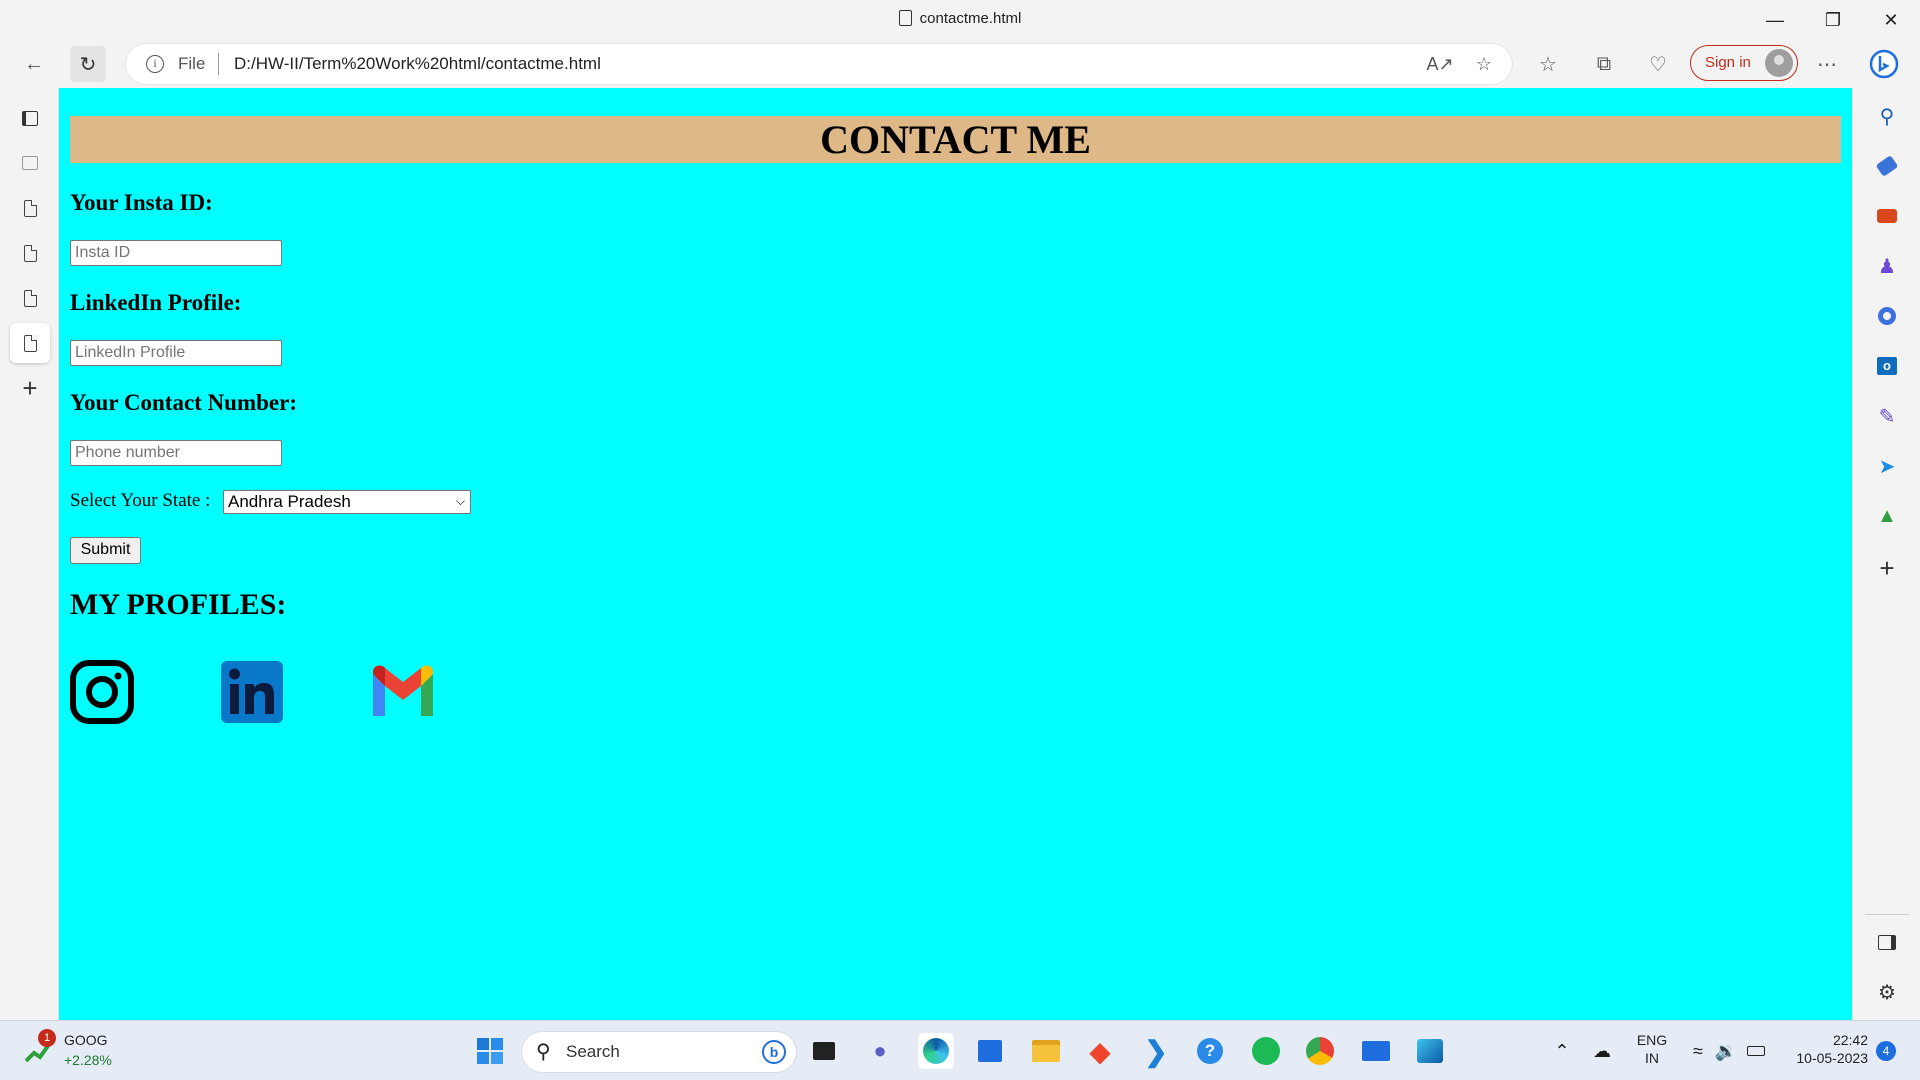 This screenshot has height=1080, width=1920. What do you see at coordinates (155, 64) in the screenshot?
I see `info-icon: i` at bounding box center [155, 64].